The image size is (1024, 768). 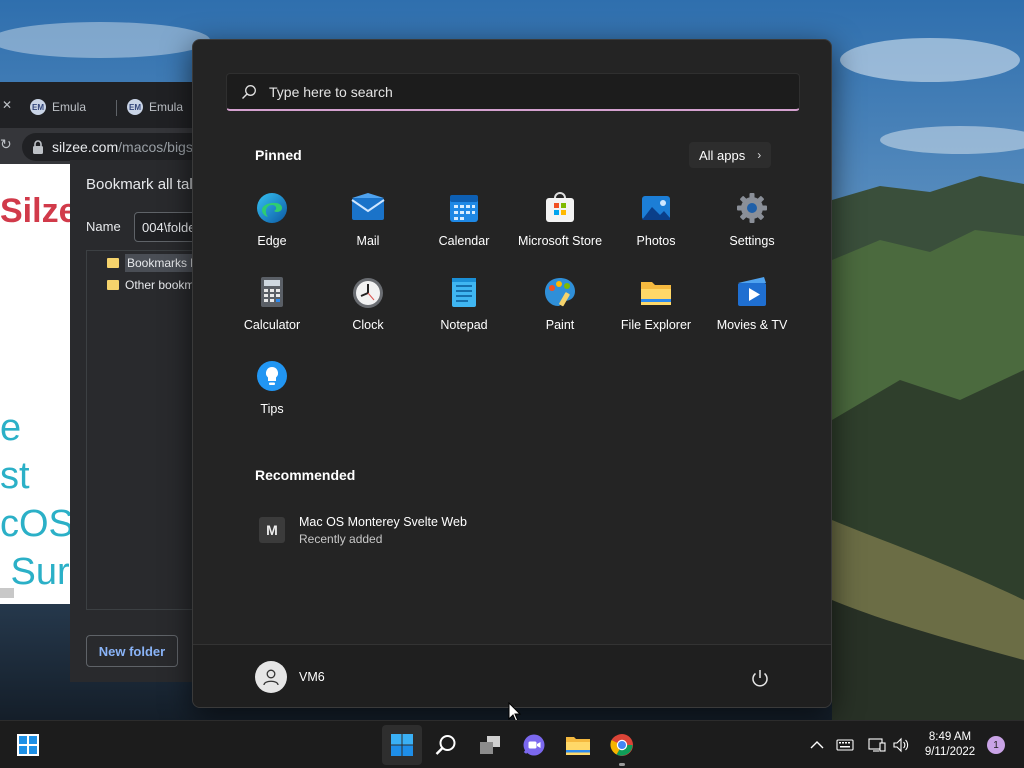 I want to click on horizontal-scrollbar, so click(x=7, y=593).